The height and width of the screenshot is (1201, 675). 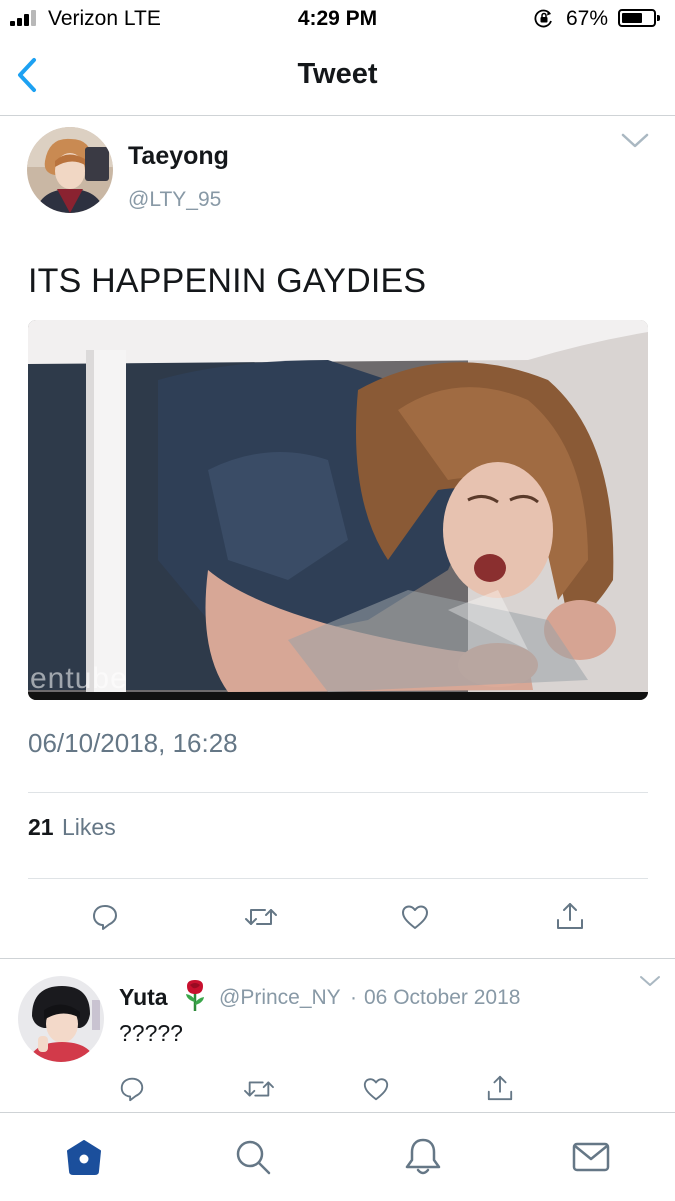 I want to click on reply-author-handle: @Prince_NY, so click(x=280, y=998).